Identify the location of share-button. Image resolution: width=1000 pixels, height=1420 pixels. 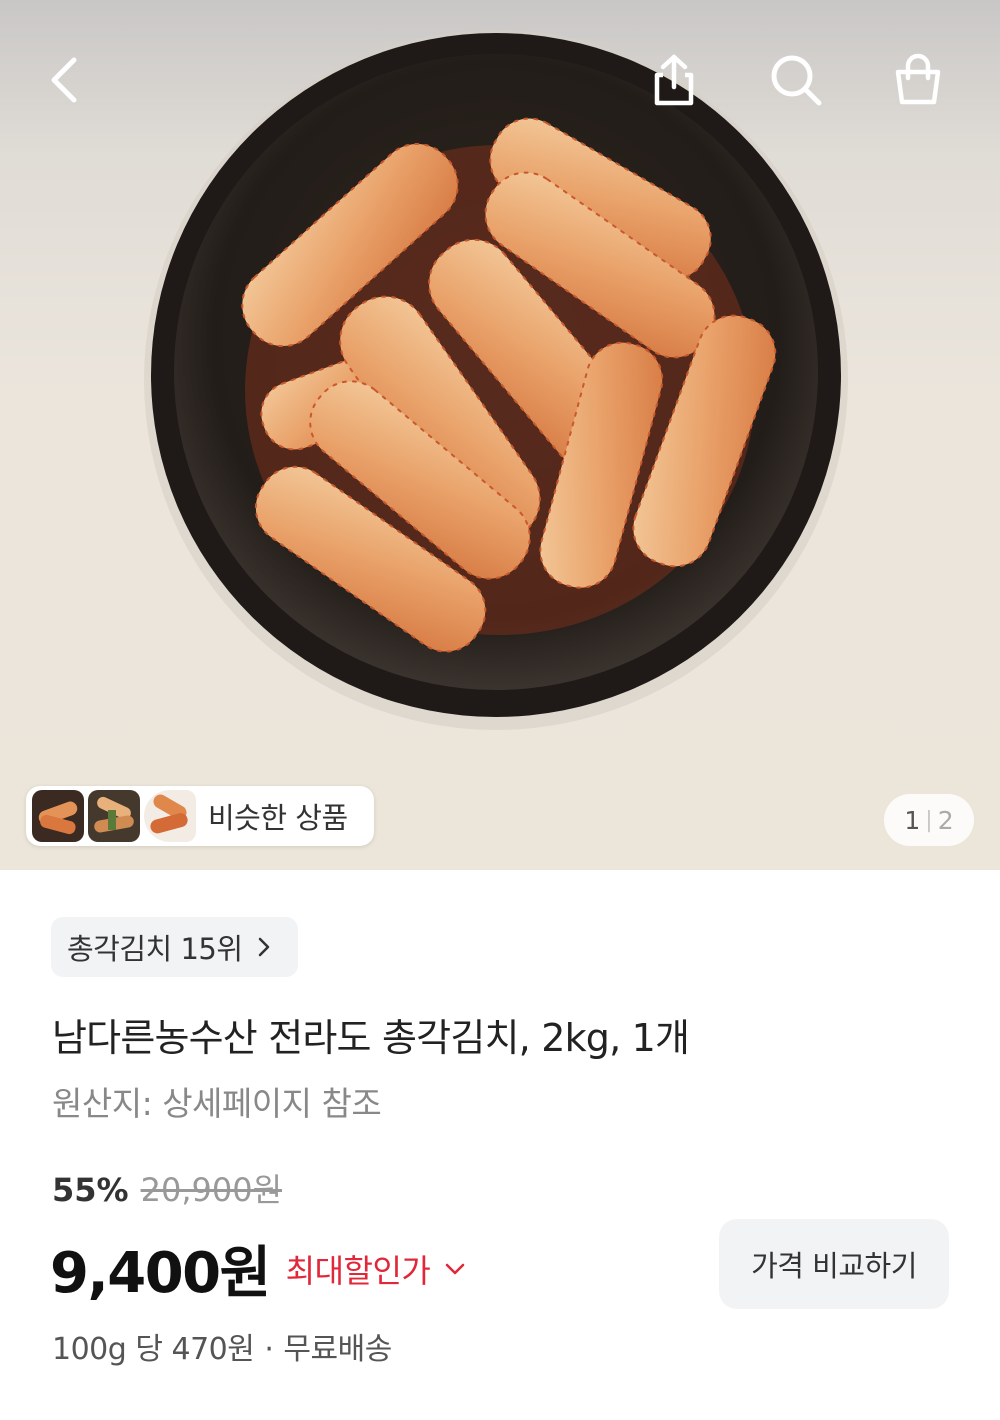
(674, 80).